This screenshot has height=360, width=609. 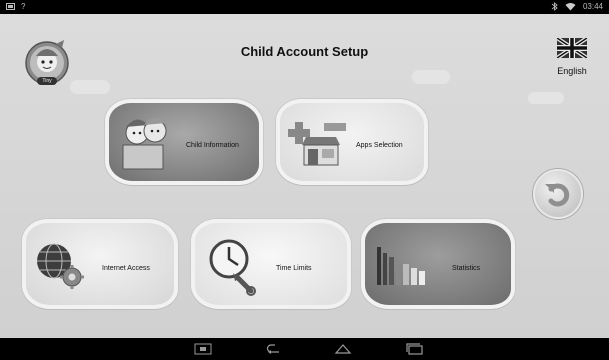 What do you see at coordinates (126, 268) in the screenshot?
I see `internet-access-label: Internet Access` at bounding box center [126, 268].